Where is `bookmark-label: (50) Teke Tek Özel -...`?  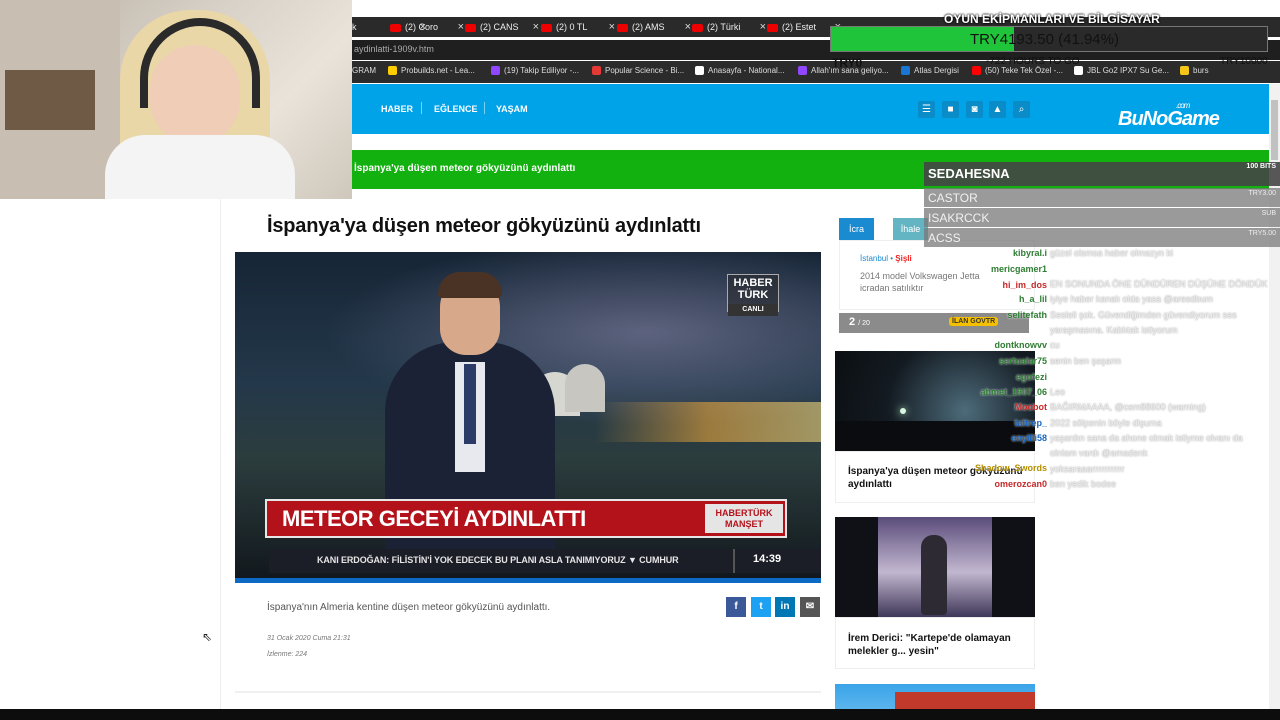 bookmark-label: (50) Teke Tek Özel -... is located at coordinates (1024, 70).